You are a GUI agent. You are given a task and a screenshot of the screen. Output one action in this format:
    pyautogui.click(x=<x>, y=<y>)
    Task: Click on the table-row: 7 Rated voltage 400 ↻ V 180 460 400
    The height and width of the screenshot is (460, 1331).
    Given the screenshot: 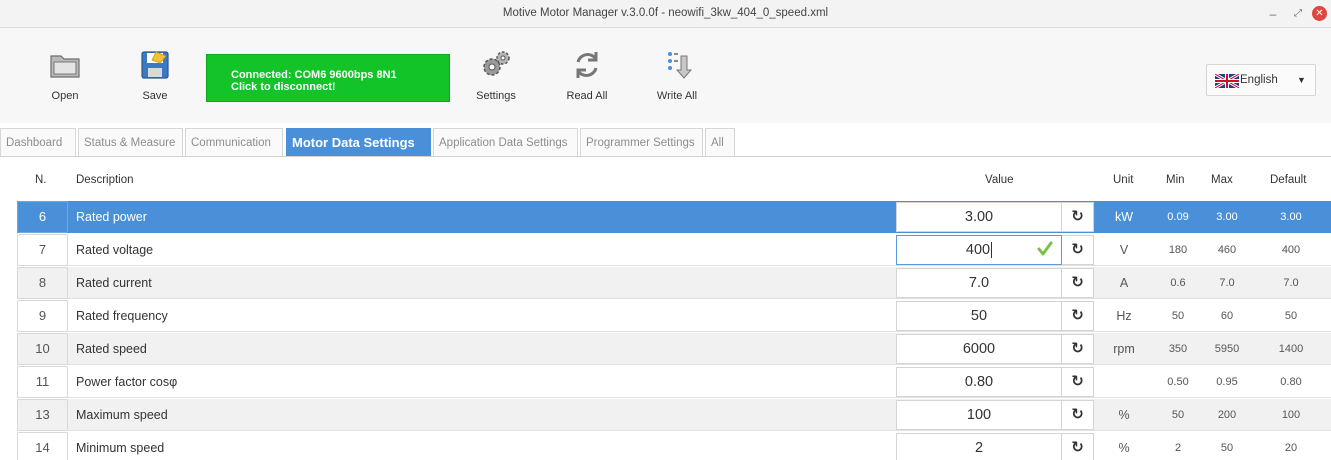 What is the action you would take?
    pyautogui.click(x=674, y=250)
    